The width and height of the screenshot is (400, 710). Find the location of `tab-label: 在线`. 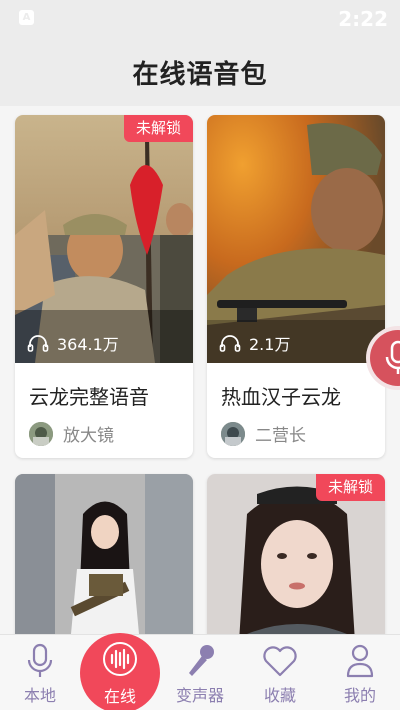

tab-label: 在线 is located at coordinates (119, 696).